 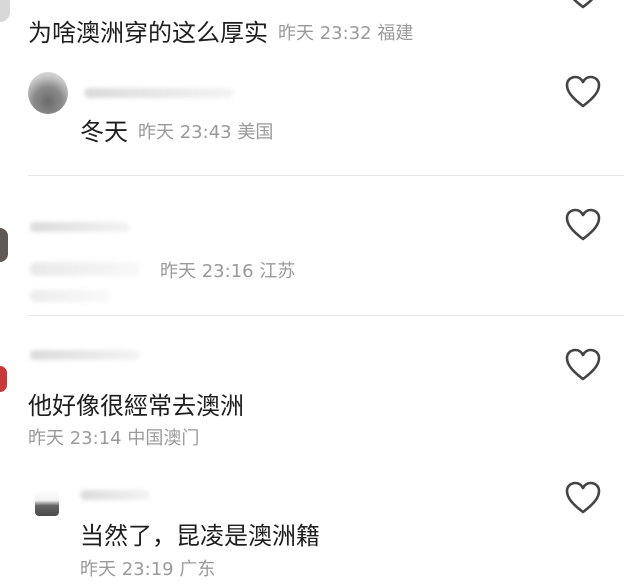 I want to click on comment-location: 江苏, so click(x=277, y=271).